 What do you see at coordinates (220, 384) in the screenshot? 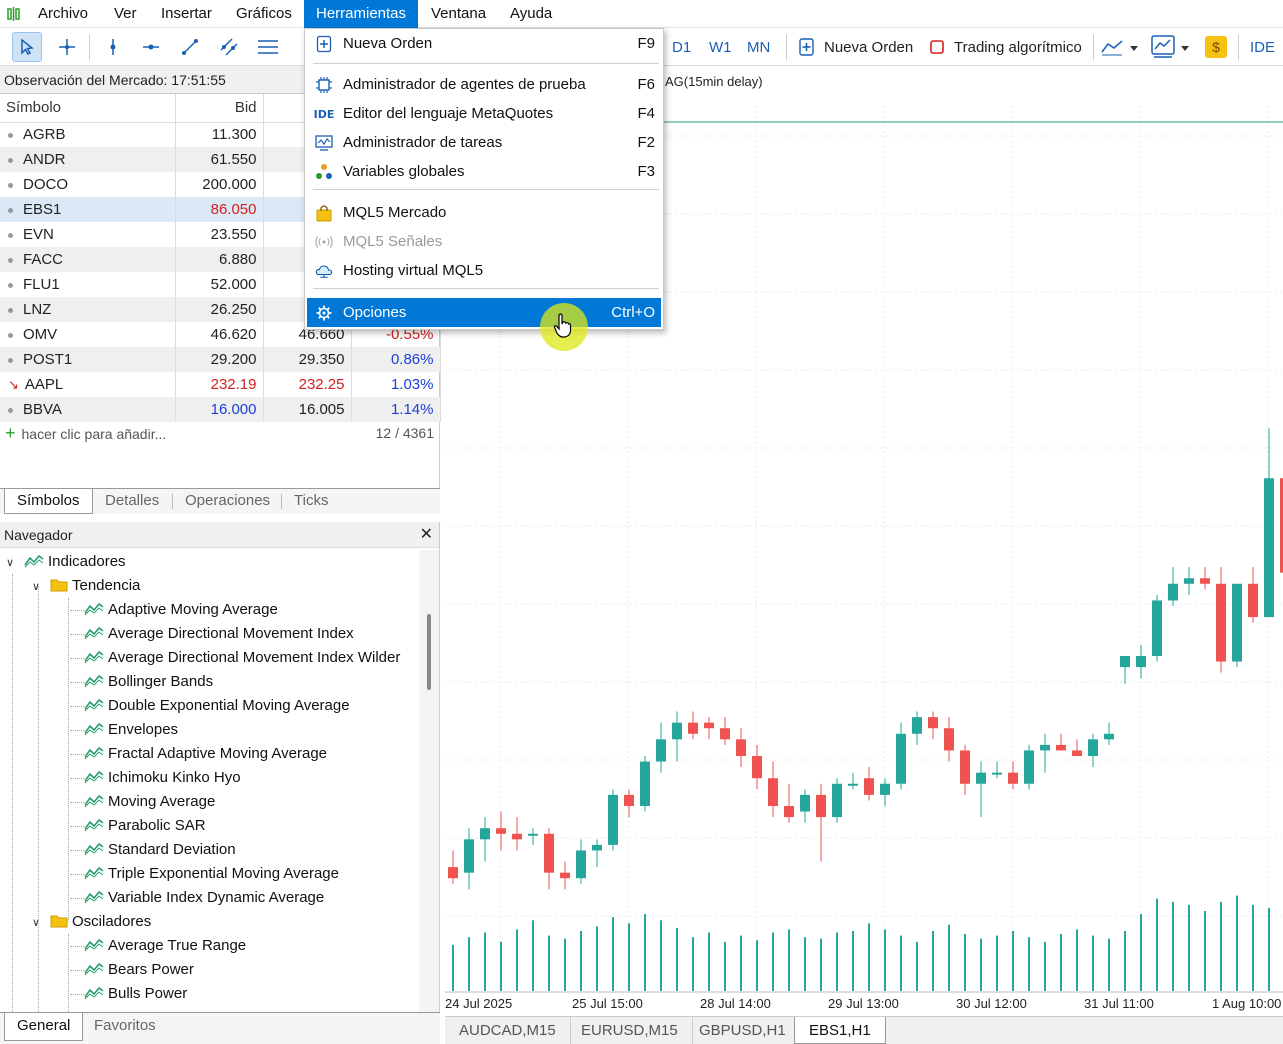
I see `table-row: ↘ AAPL 232.19 232.25 1.03%` at bounding box center [220, 384].